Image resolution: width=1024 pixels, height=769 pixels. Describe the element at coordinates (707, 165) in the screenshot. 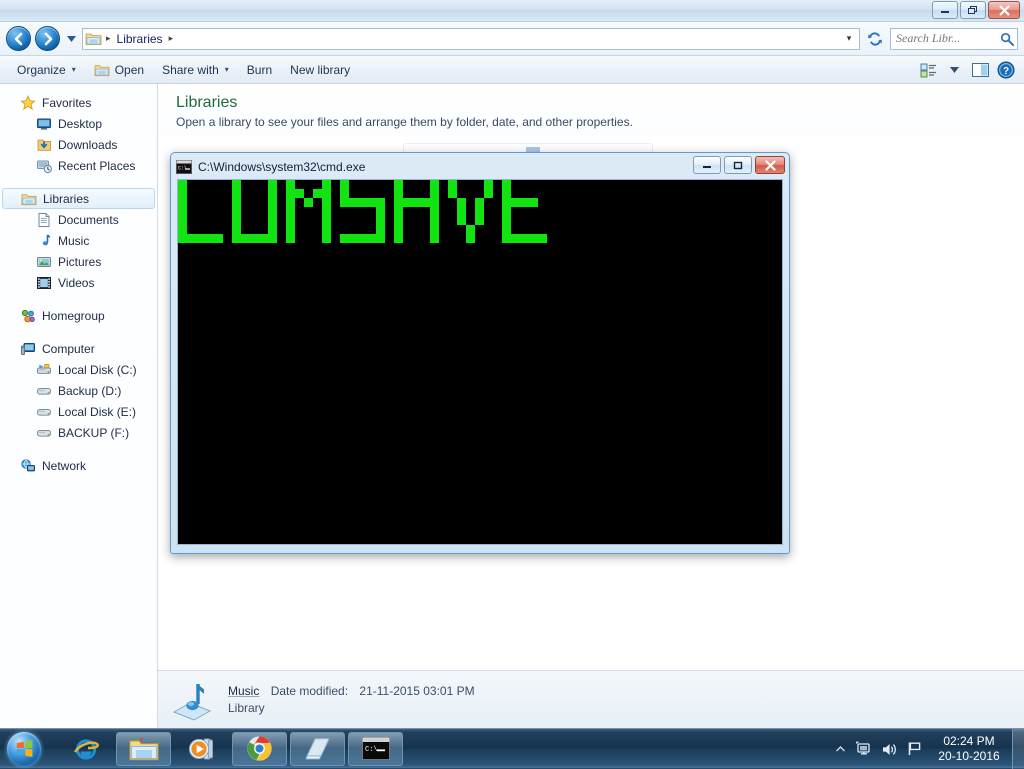

I see `cmd-minimize-button` at that location.